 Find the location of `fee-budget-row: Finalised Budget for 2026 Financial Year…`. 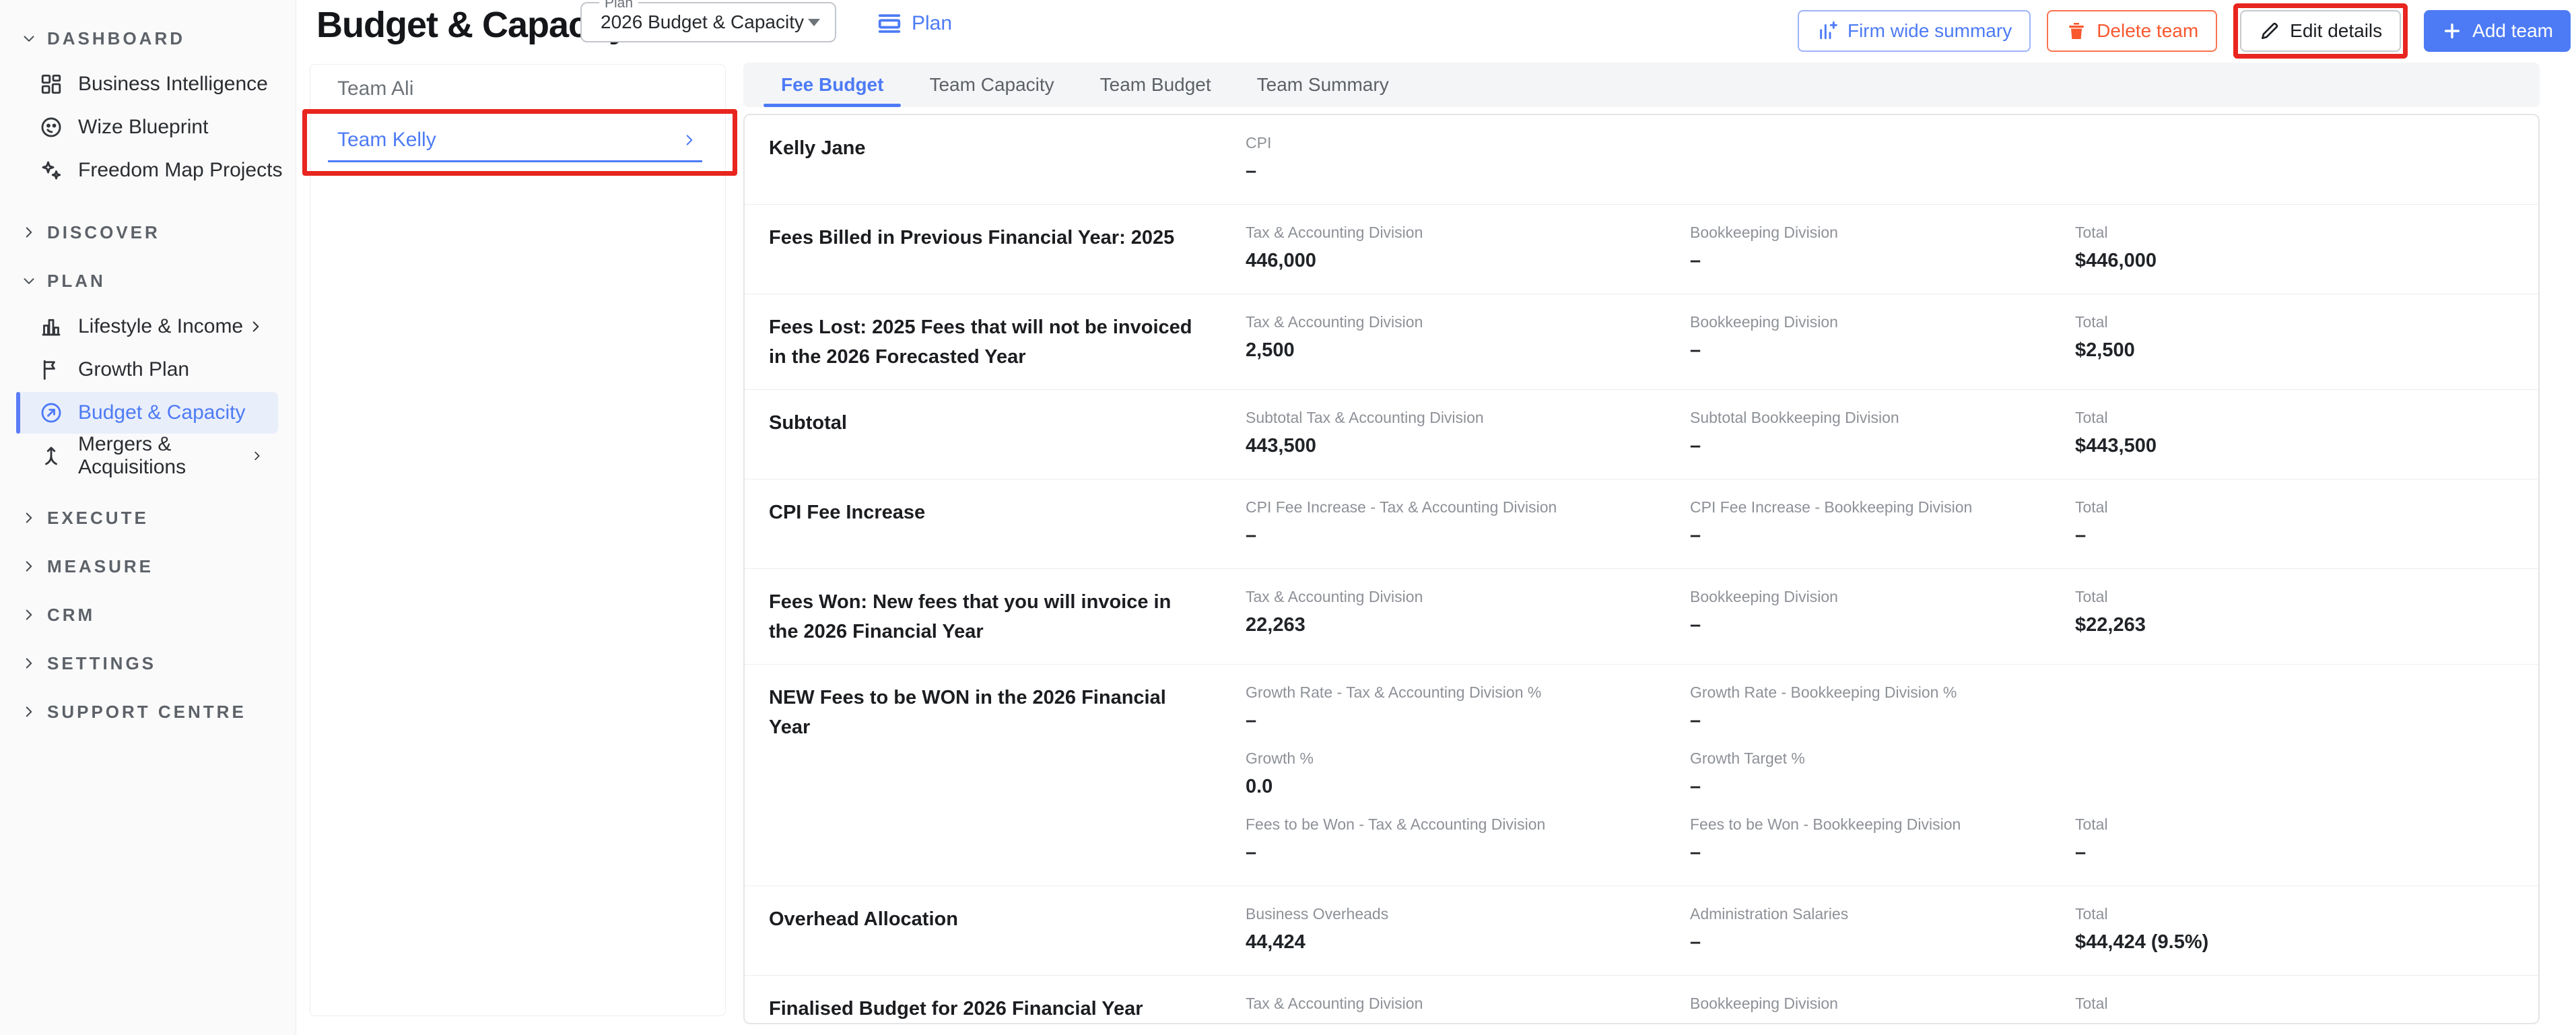

fee-budget-row: Finalised Budget for 2026 Financial Year… is located at coordinates (1641, 999).